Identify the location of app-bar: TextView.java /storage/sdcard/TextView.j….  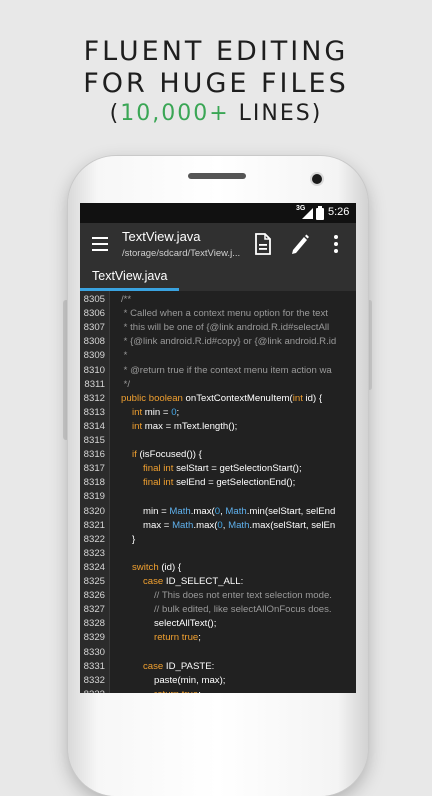
(218, 245).